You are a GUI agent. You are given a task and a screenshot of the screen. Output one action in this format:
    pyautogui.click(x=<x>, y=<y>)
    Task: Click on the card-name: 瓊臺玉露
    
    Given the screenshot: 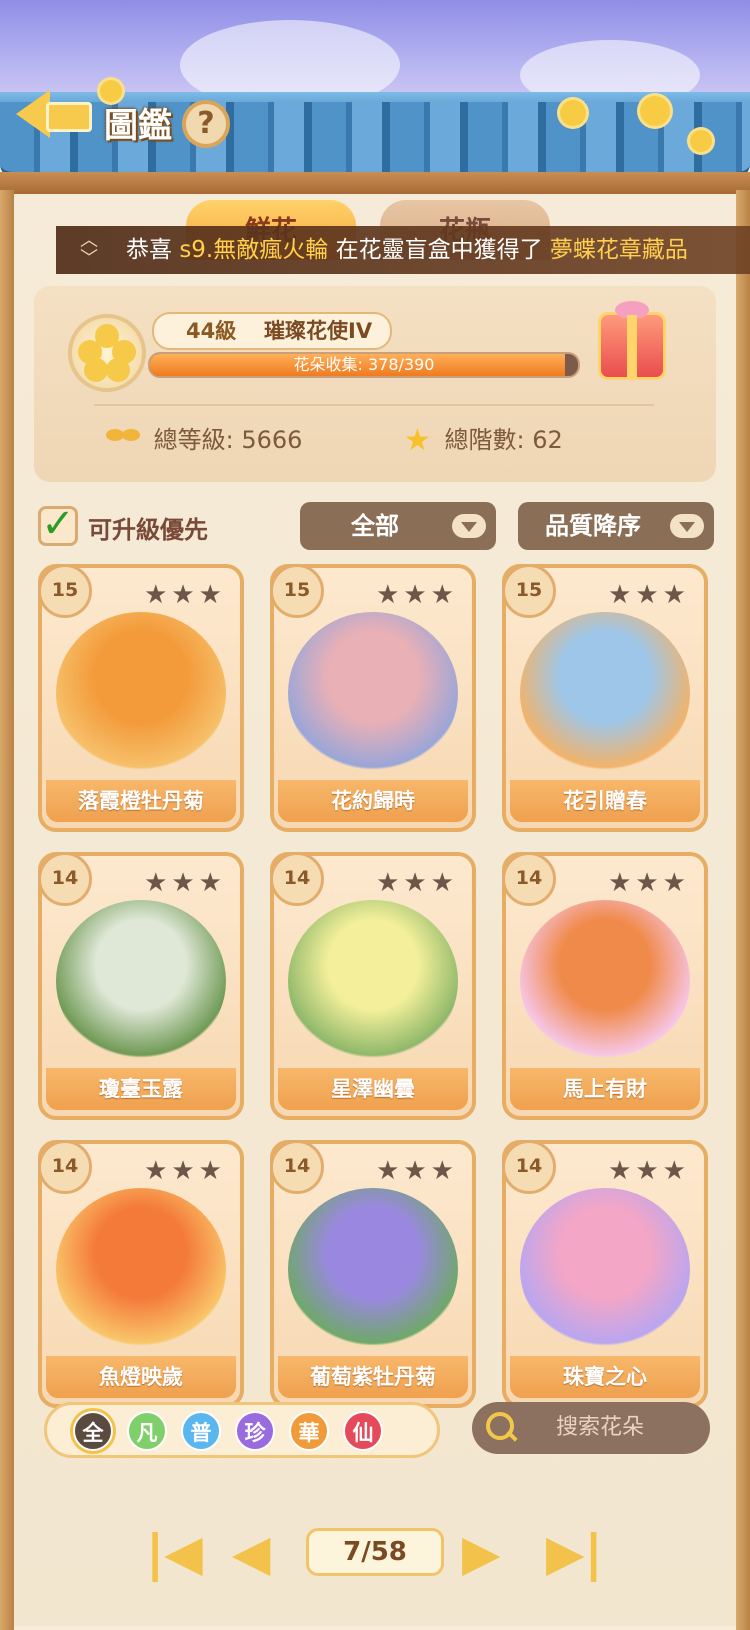 What is the action you would take?
    pyautogui.click(x=141, y=1089)
    